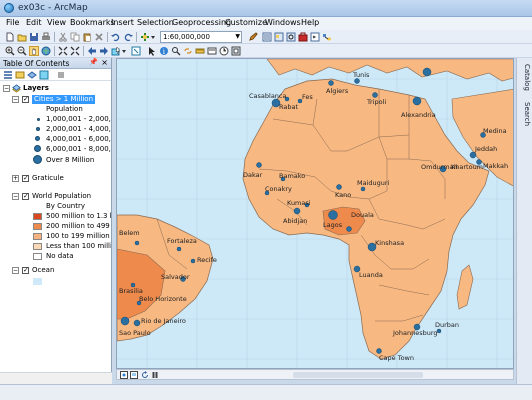 Image resolution: width=532 pixels, height=400 pixels. What do you see at coordinates (34, 51) in the screenshot?
I see `pan-icon` at bounding box center [34, 51].